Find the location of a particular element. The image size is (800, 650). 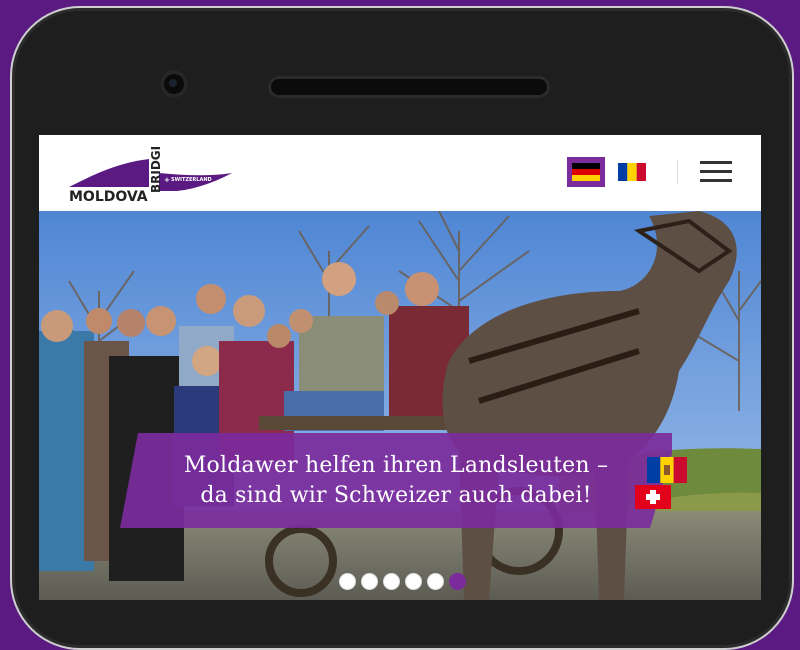

headline-line-2: da sind wir Schweizer auch dabei! is located at coordinates (396, 495).